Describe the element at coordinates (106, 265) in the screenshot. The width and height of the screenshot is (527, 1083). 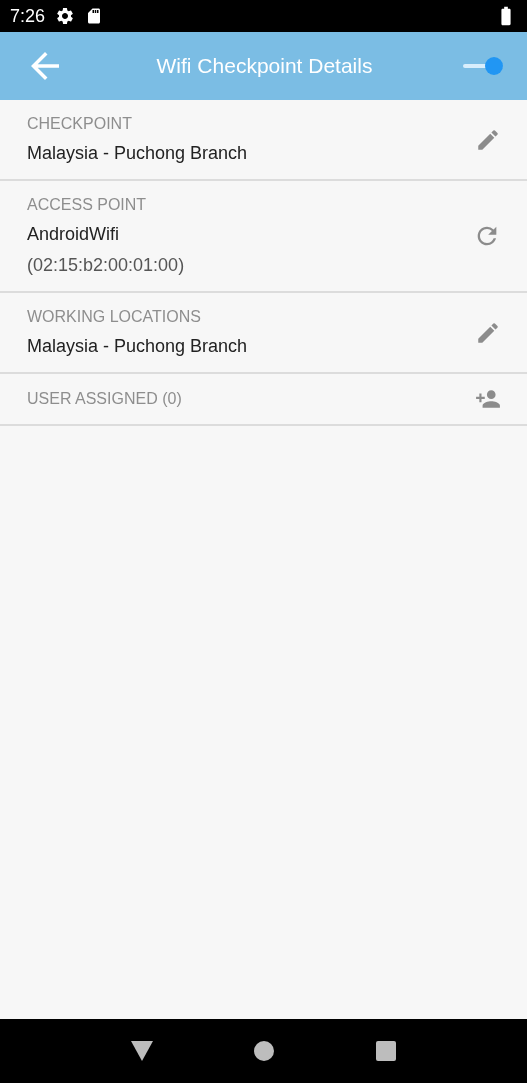
I see `row-value: (02:15:b2:00:01:00)` at that location.